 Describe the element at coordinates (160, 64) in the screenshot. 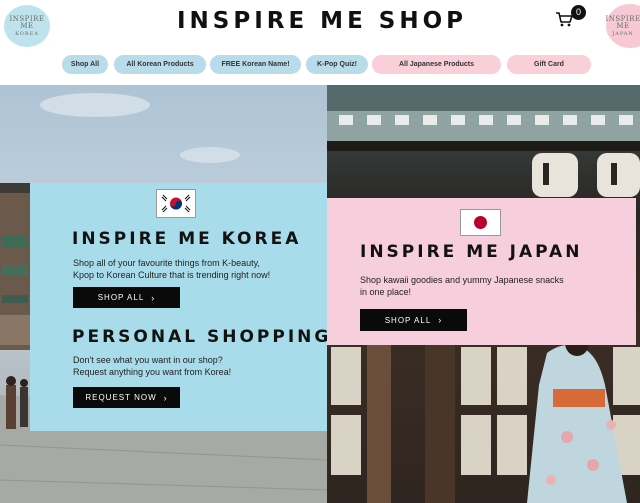

I see `nav-all-korean-products: All Korean Products` at that location.